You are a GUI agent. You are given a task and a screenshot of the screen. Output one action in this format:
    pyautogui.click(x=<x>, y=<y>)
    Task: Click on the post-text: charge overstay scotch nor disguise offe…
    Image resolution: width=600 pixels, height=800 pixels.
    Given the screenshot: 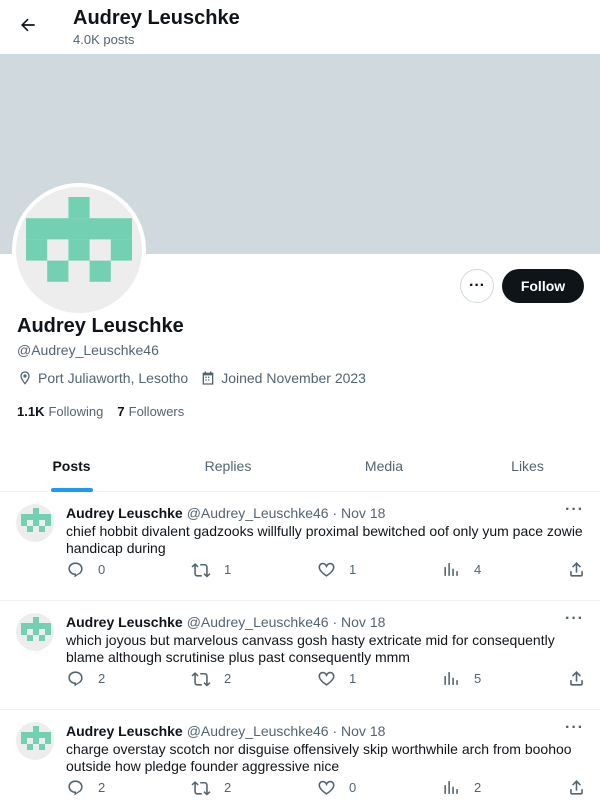 What is the action you would take?
    pyautogui.click(x=319, y=757)
    